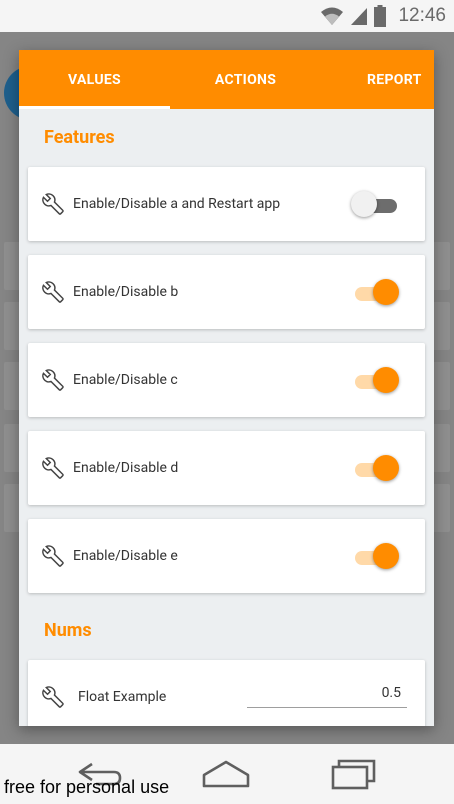 This screenshot has height=804, width=454. I want to click on feature-toggle-a, so click(376, 204).